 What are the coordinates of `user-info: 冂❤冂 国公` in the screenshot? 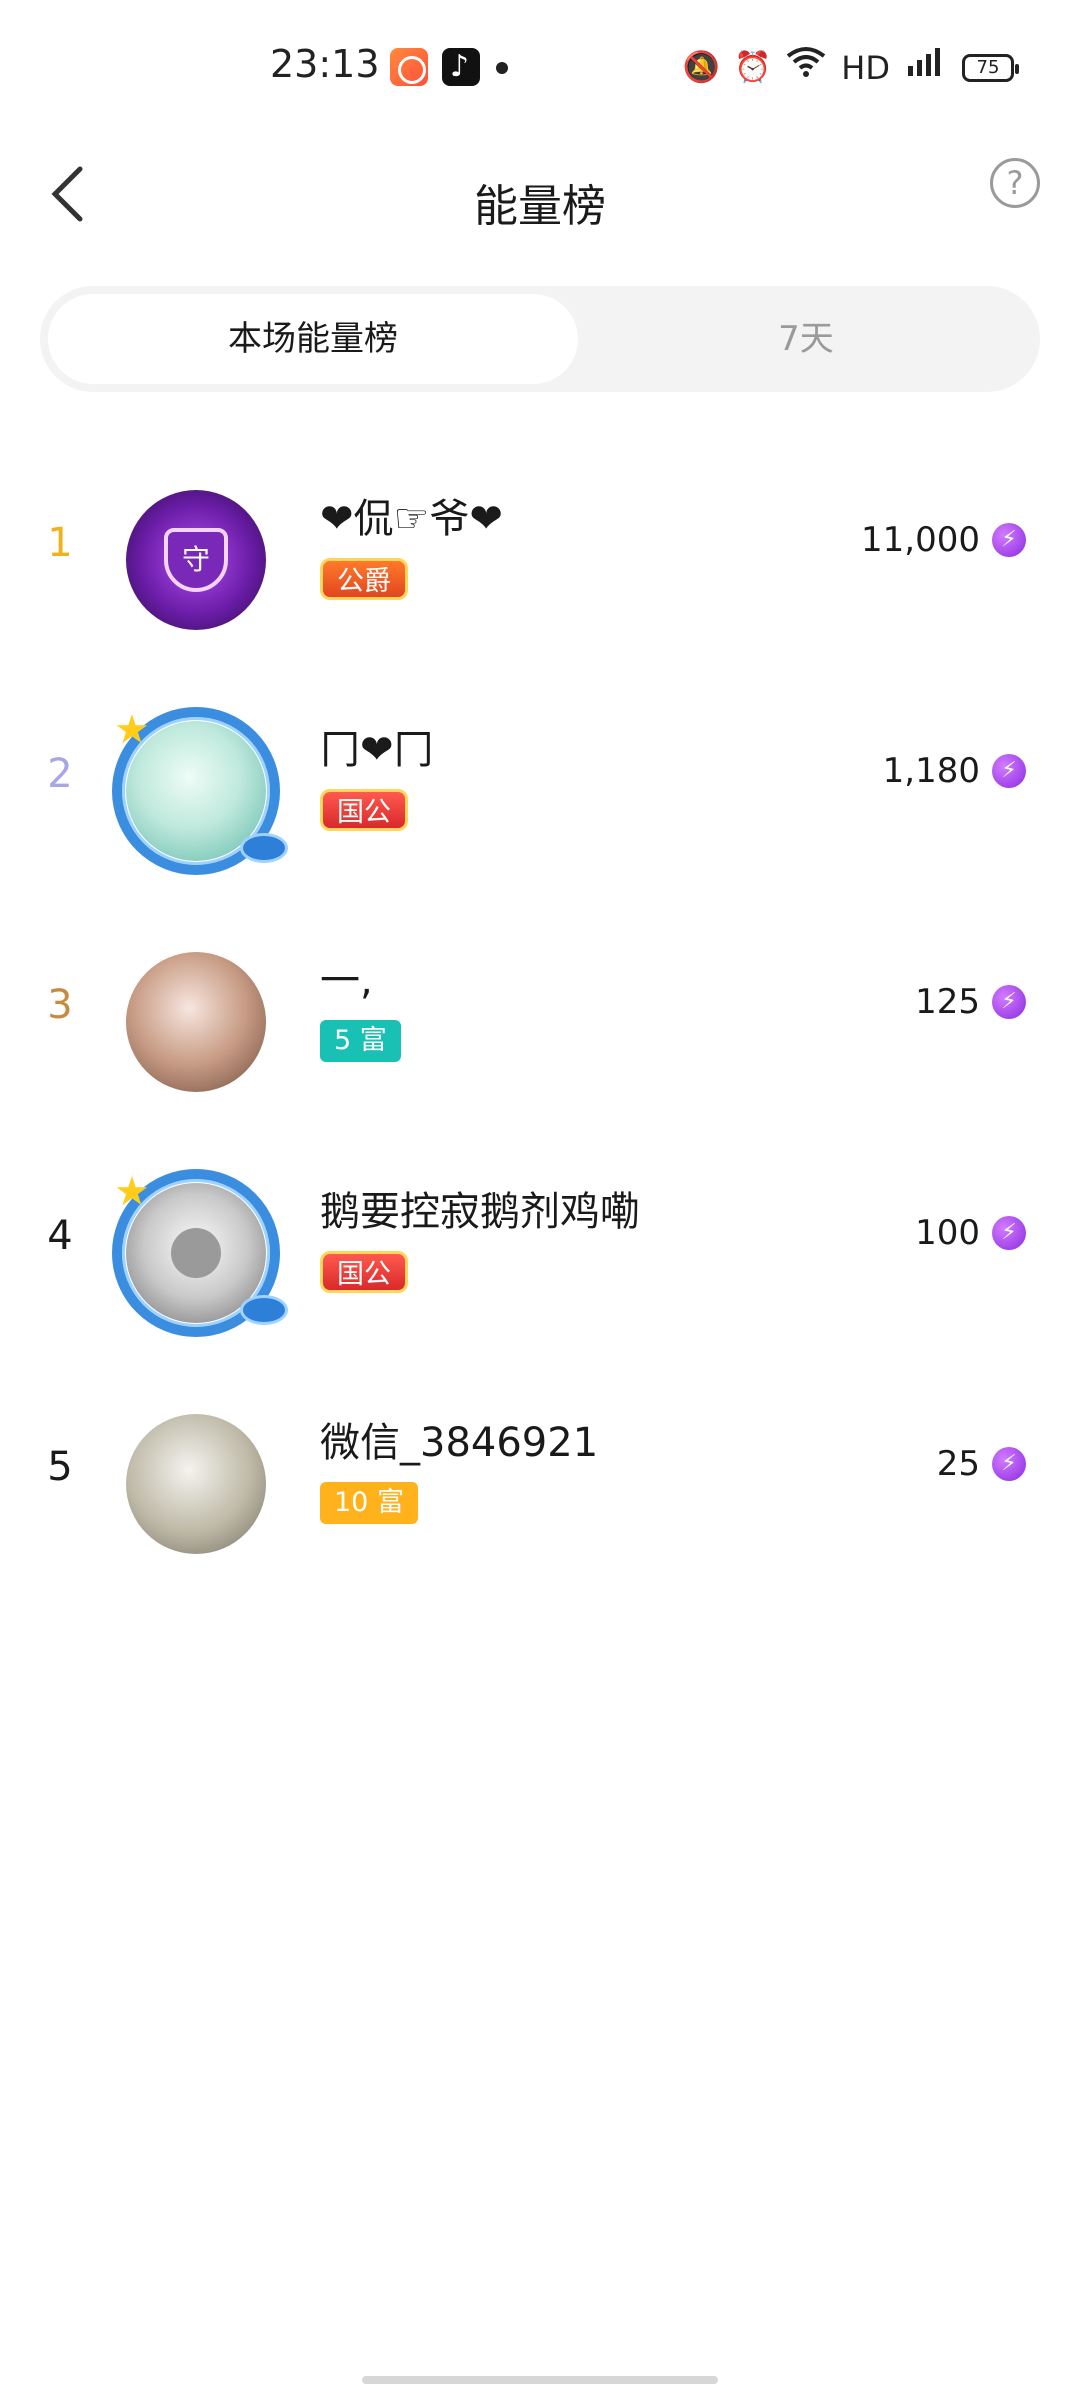 It's located at (377, 774).